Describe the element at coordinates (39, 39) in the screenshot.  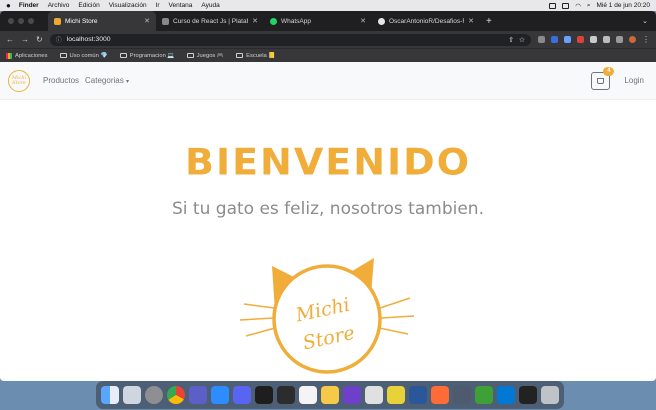
I see `reload-icon: ↻` at that location.